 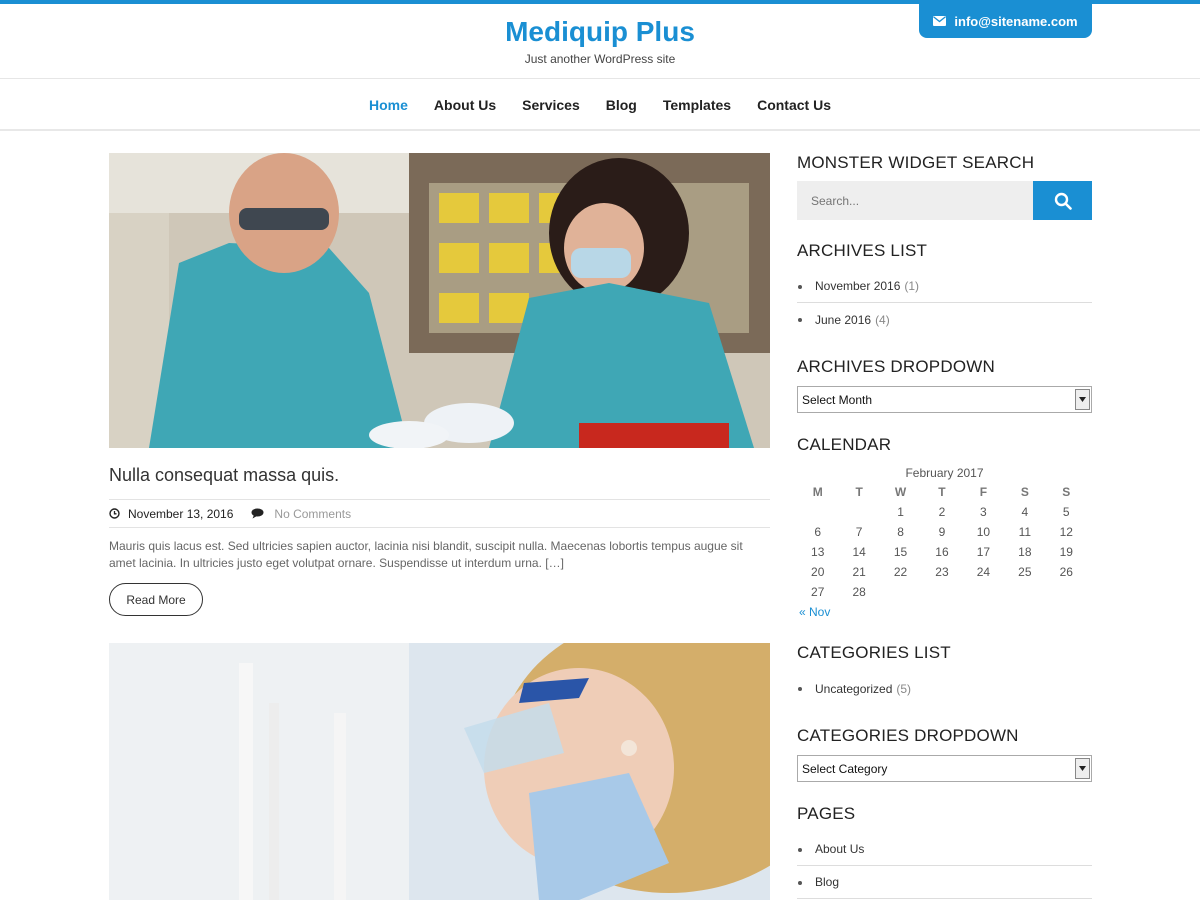 I want to click on calendar-day: 16, so click(x=942, y=552).